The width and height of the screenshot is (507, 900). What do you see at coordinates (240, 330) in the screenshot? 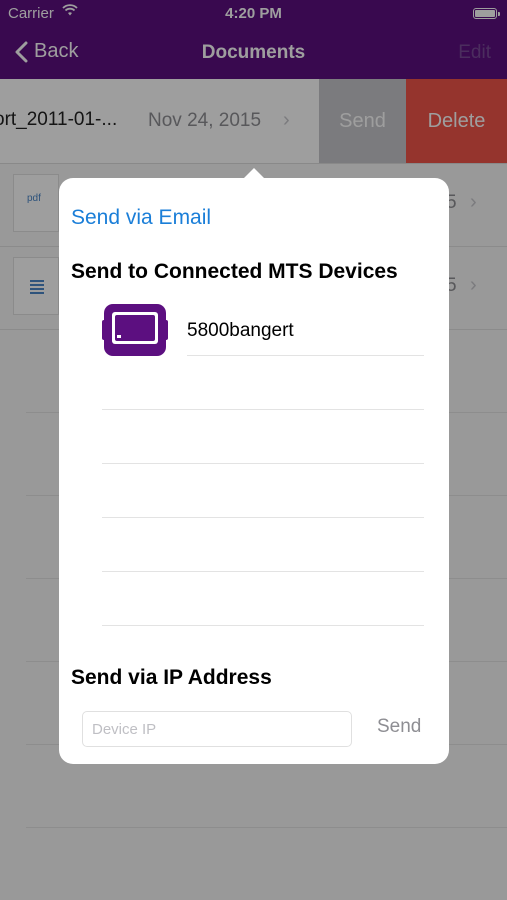
I see `device-name: 5800bangert` at bounding box center [240, 330].